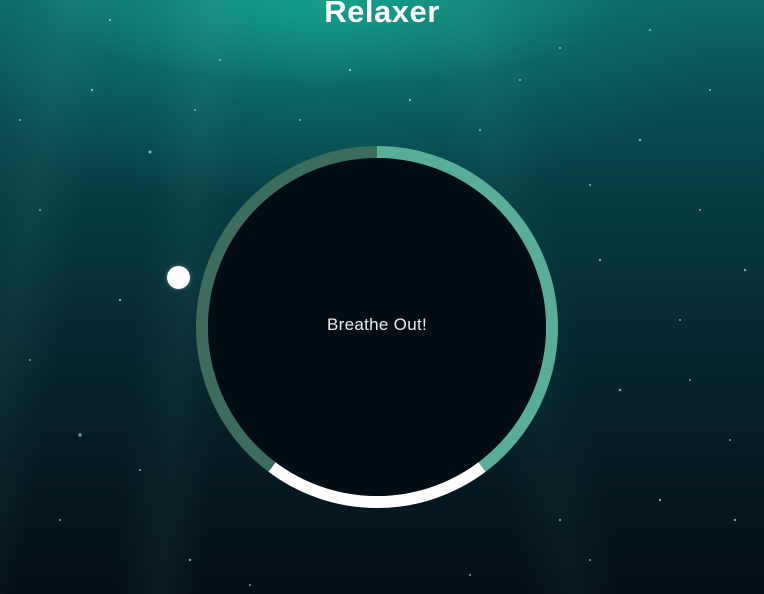 The image size is (764, 594). Describe the element at coordinates (377, 324) in the screenshot. I see `breath-phase-text: Breathe Out!` at that location.